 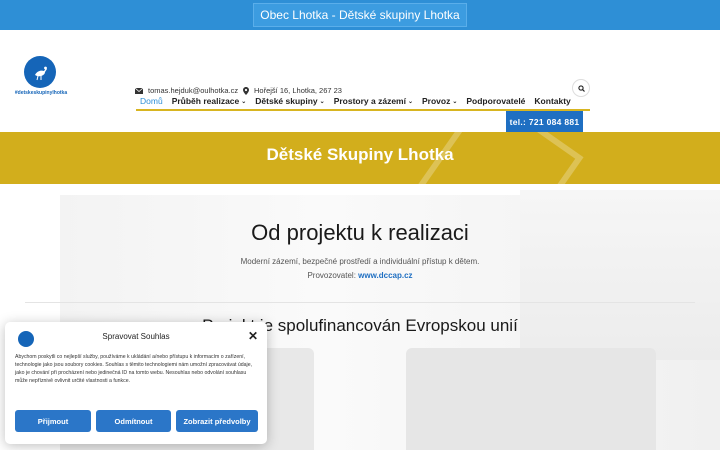 I want to click on close-icon: ✕, so click(x=253, y=336).